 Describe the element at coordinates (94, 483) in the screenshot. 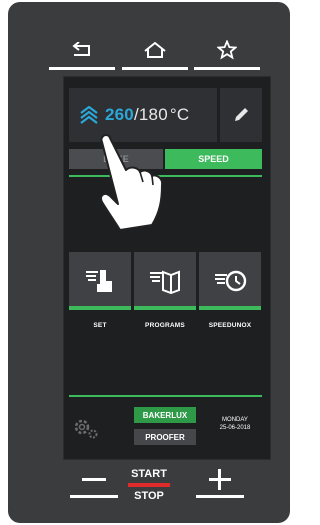

I see `minus-button` at that location.